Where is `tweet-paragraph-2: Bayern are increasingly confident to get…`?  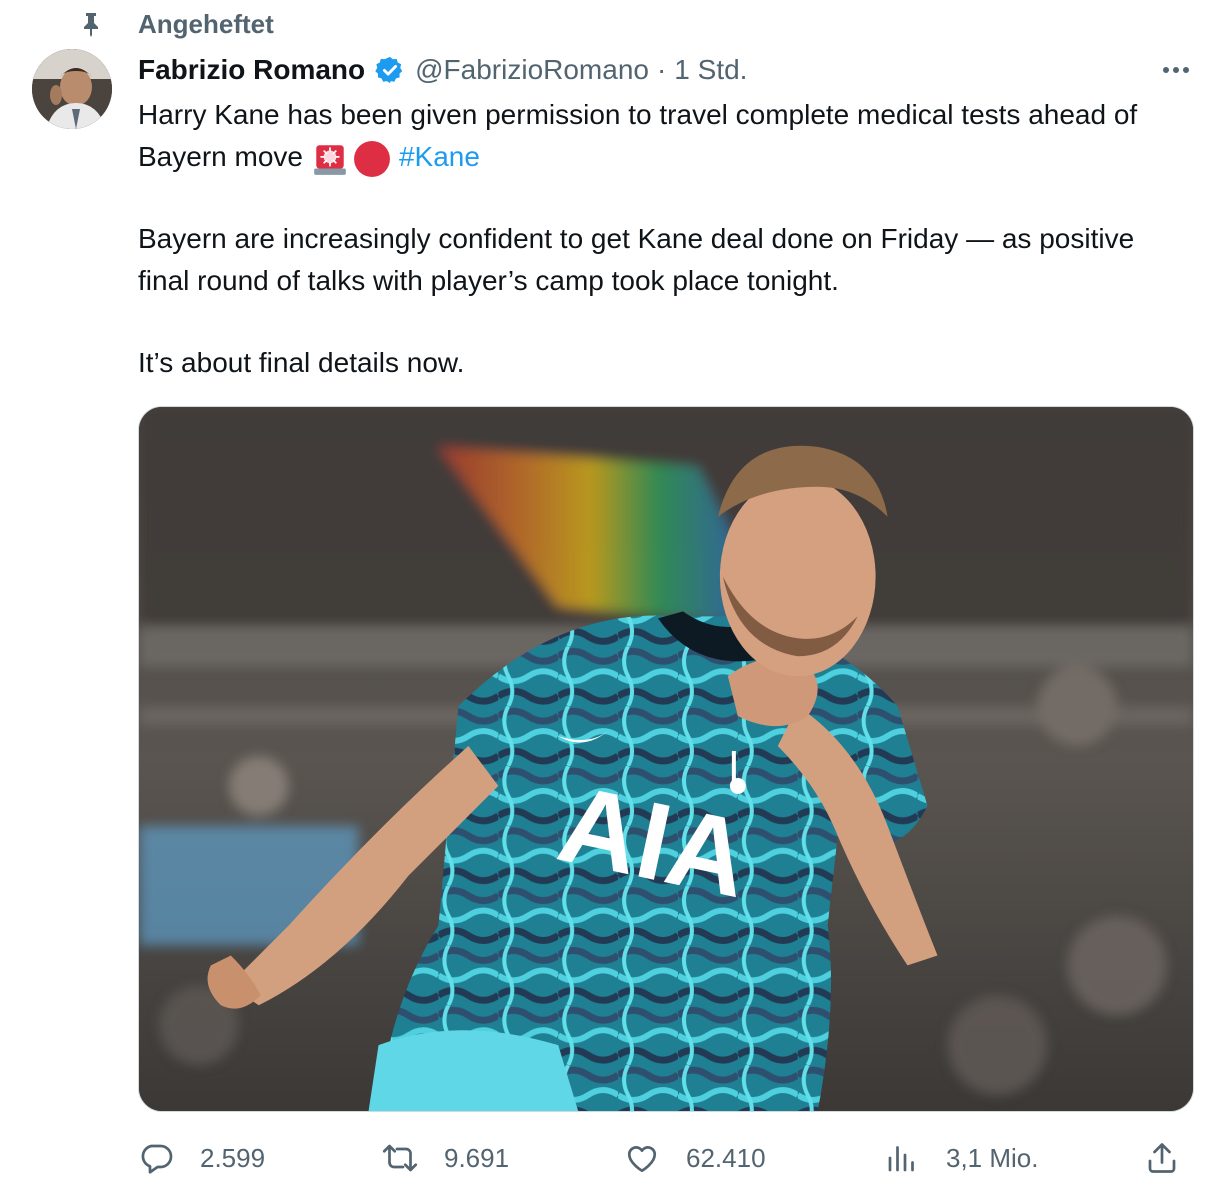 tweet-paragraph-2: Bayern are increasingly confident to get… is located at coordinates (658, 260).